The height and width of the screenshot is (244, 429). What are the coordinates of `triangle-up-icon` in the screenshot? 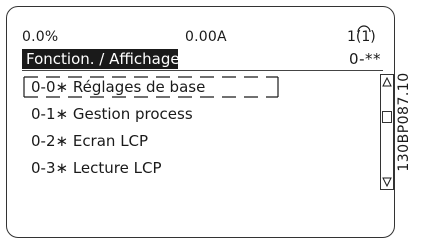 It's located at (387, 82).